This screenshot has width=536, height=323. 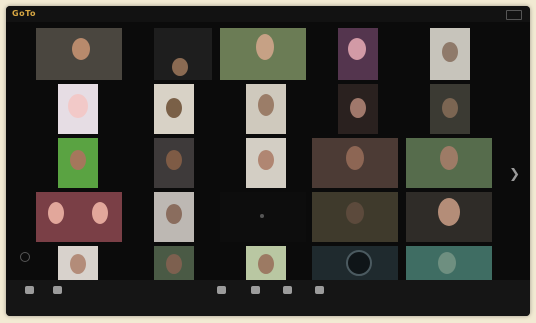 What do you see at coordinates (276, 12) in the screenshot?
I see `caption-banner` at bounding box center [276, 12].